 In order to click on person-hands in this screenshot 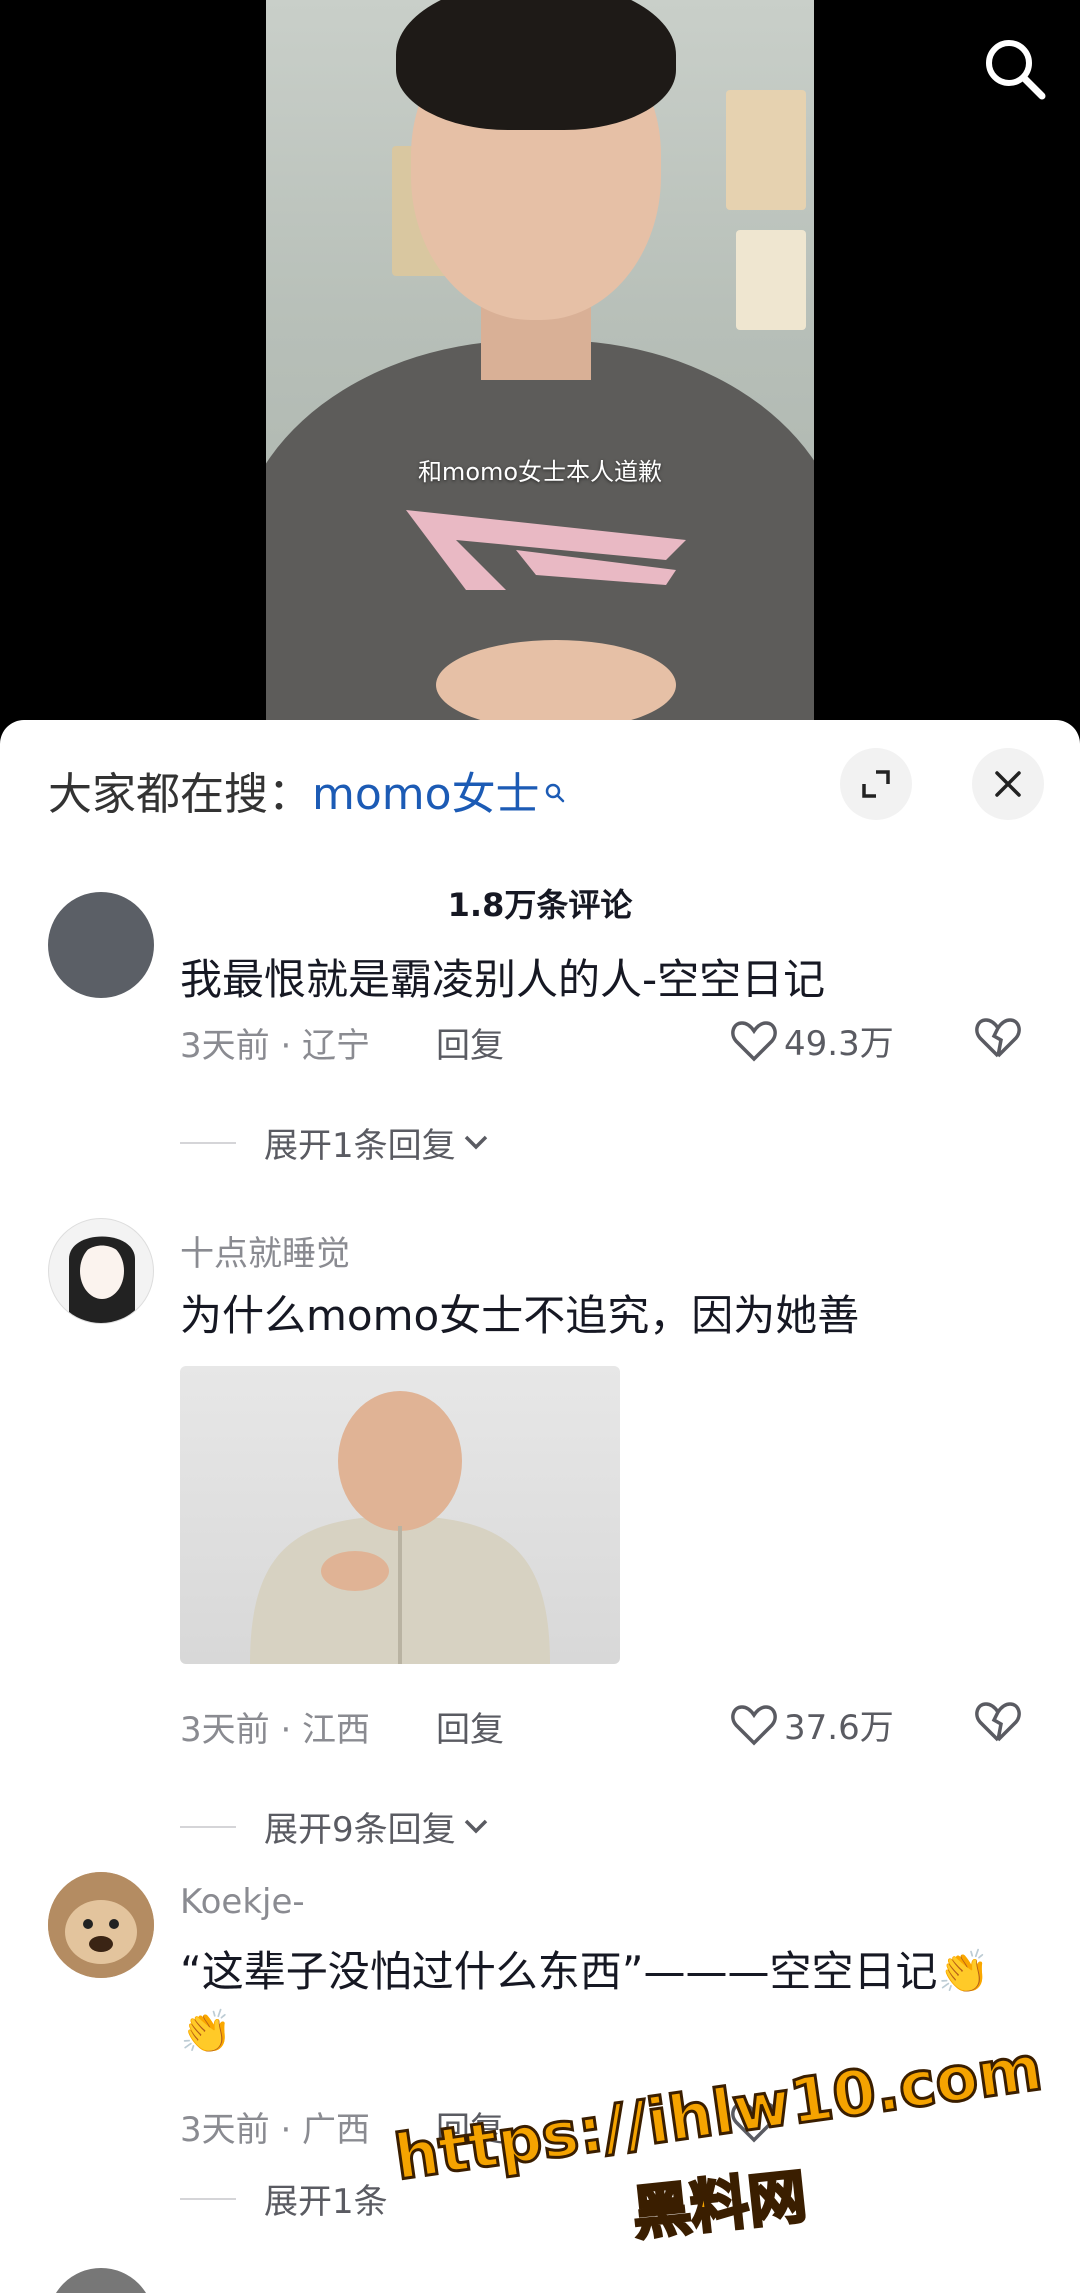, I will do `click(556, 685)`.